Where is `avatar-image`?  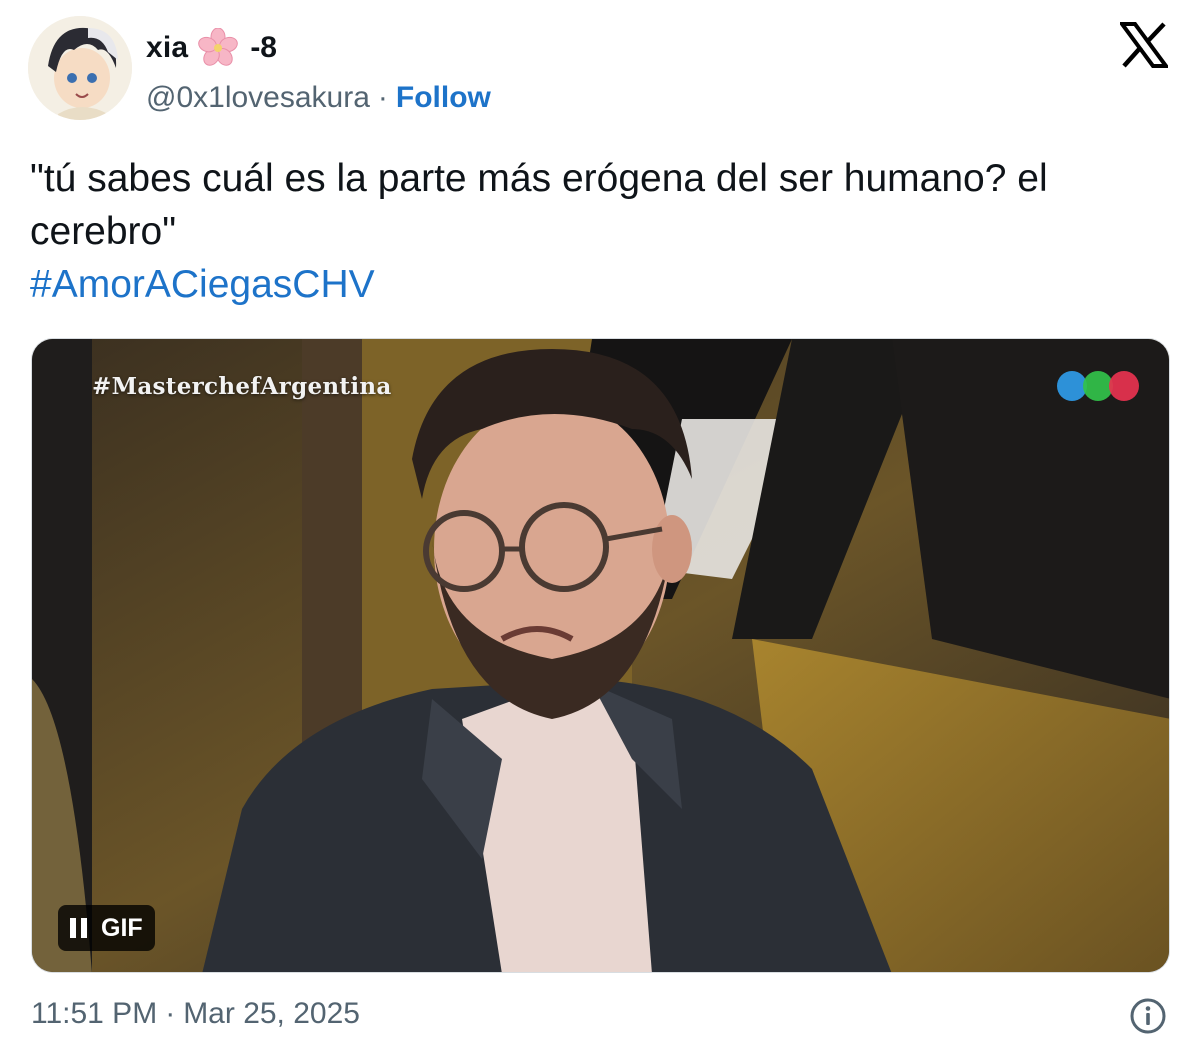
avatar-image is located at coordinates (80, 68).